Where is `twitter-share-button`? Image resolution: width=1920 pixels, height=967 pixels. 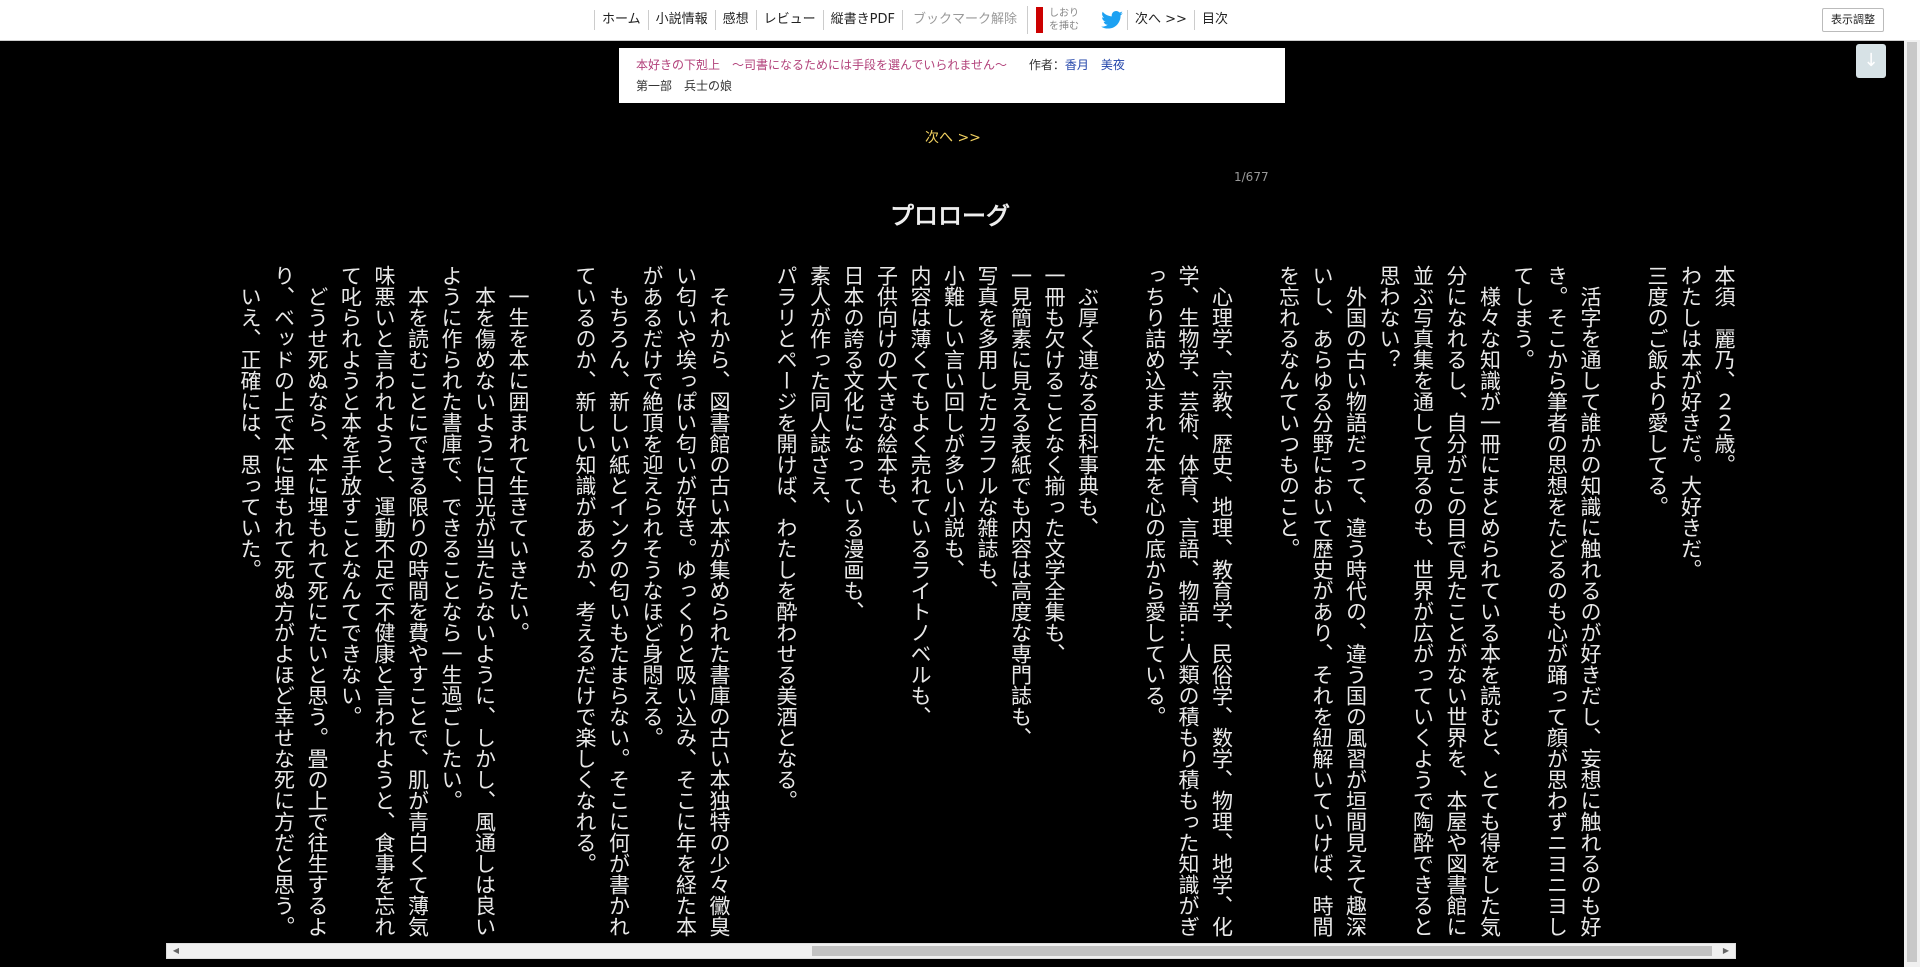 twitter-share-button is located at coordinates (1112, 20).